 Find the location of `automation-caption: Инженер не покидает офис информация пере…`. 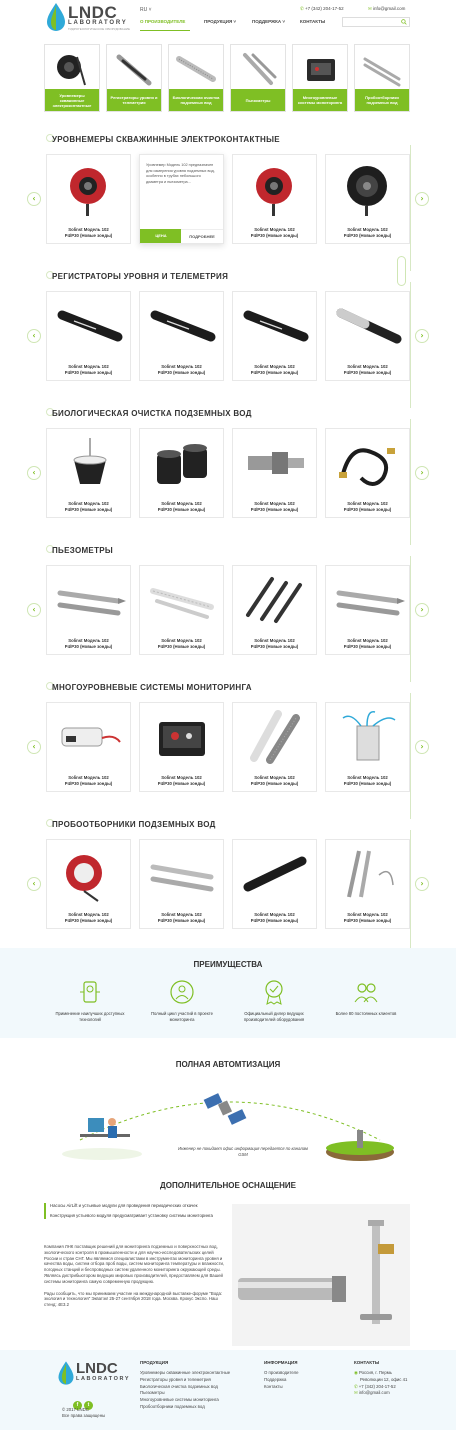

automation-caption: Инженер не покидает офис информация пере… is located at coordinates (243, 1151).